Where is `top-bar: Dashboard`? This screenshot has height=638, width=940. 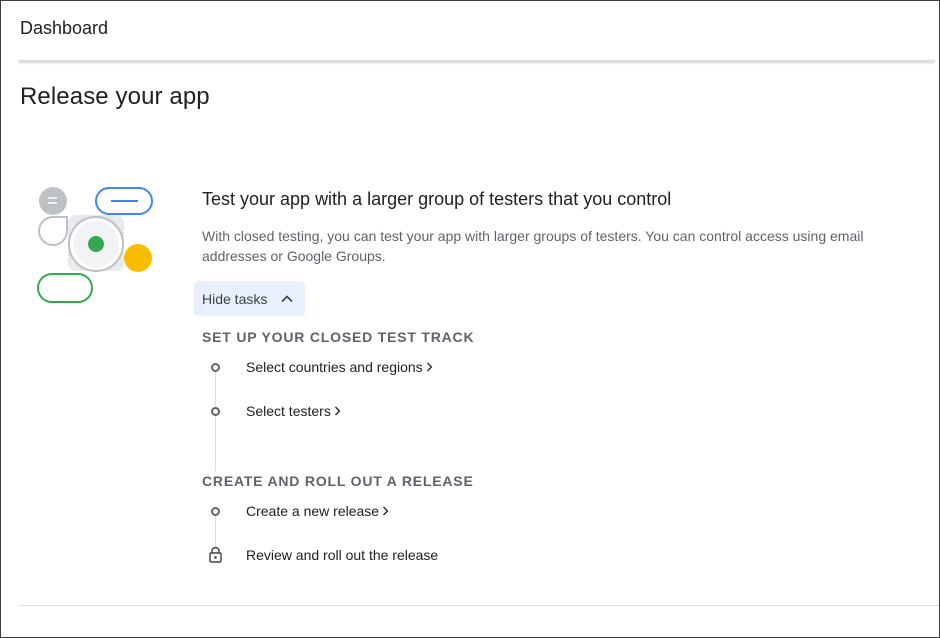
top-bar: Dashboard is located at coordinates (470, 31).